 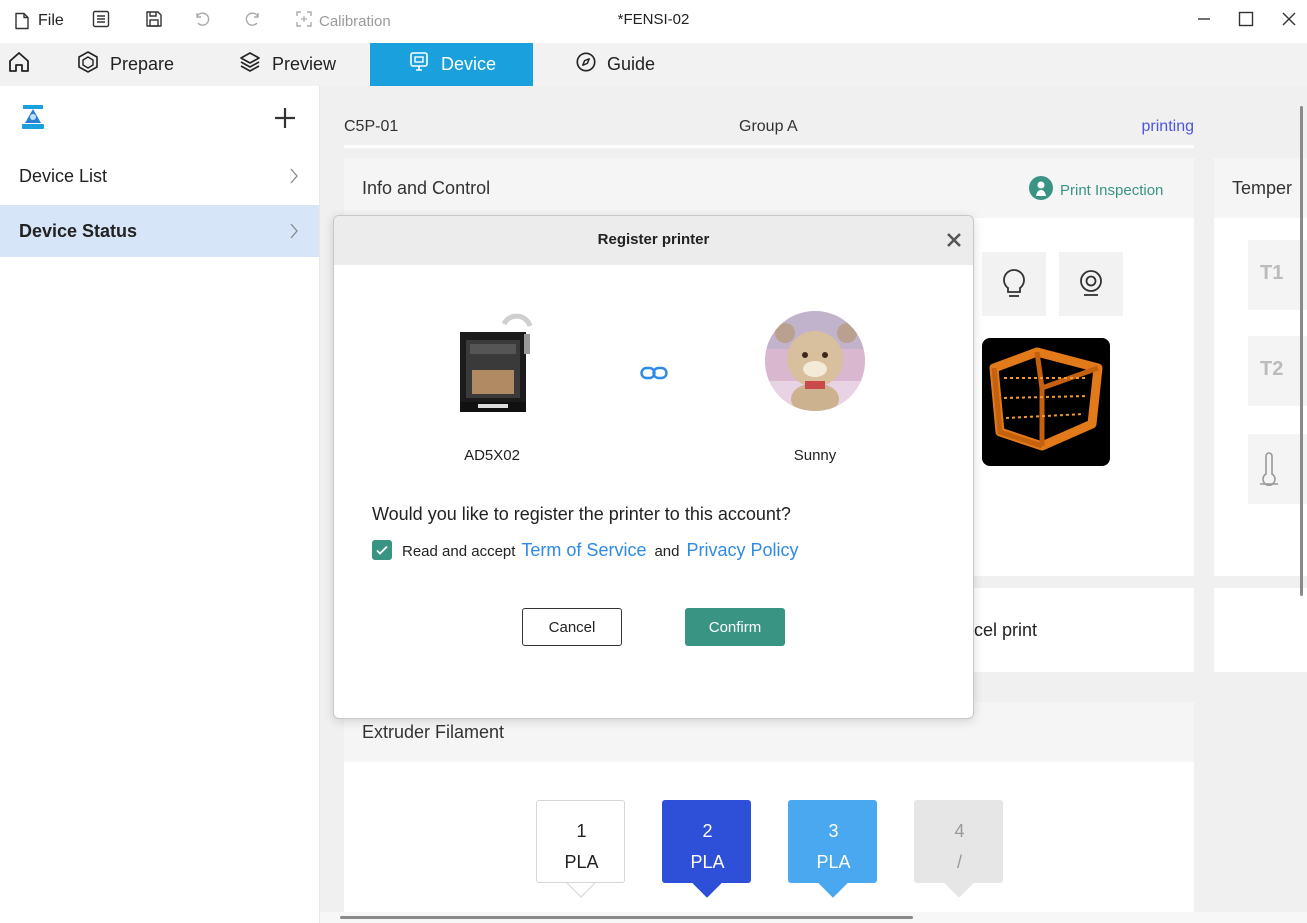 I want to click on tab-guide: Guide, so click(x=615, y=64).